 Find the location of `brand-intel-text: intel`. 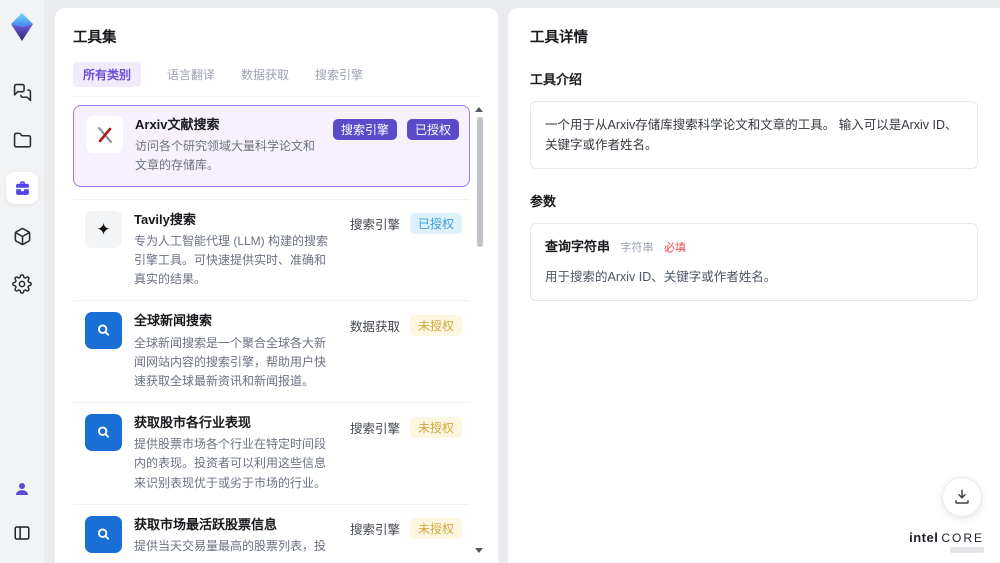

brand-intel-text: intel is located at coordinates (924, 537).